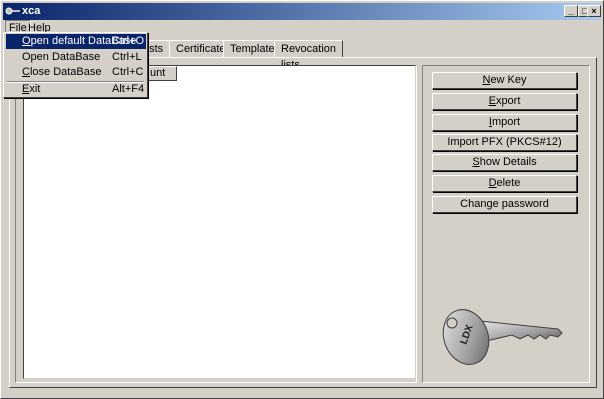  I want to click on import-pfx-label: Import PFX (PKCS#12), so click(504, 142).